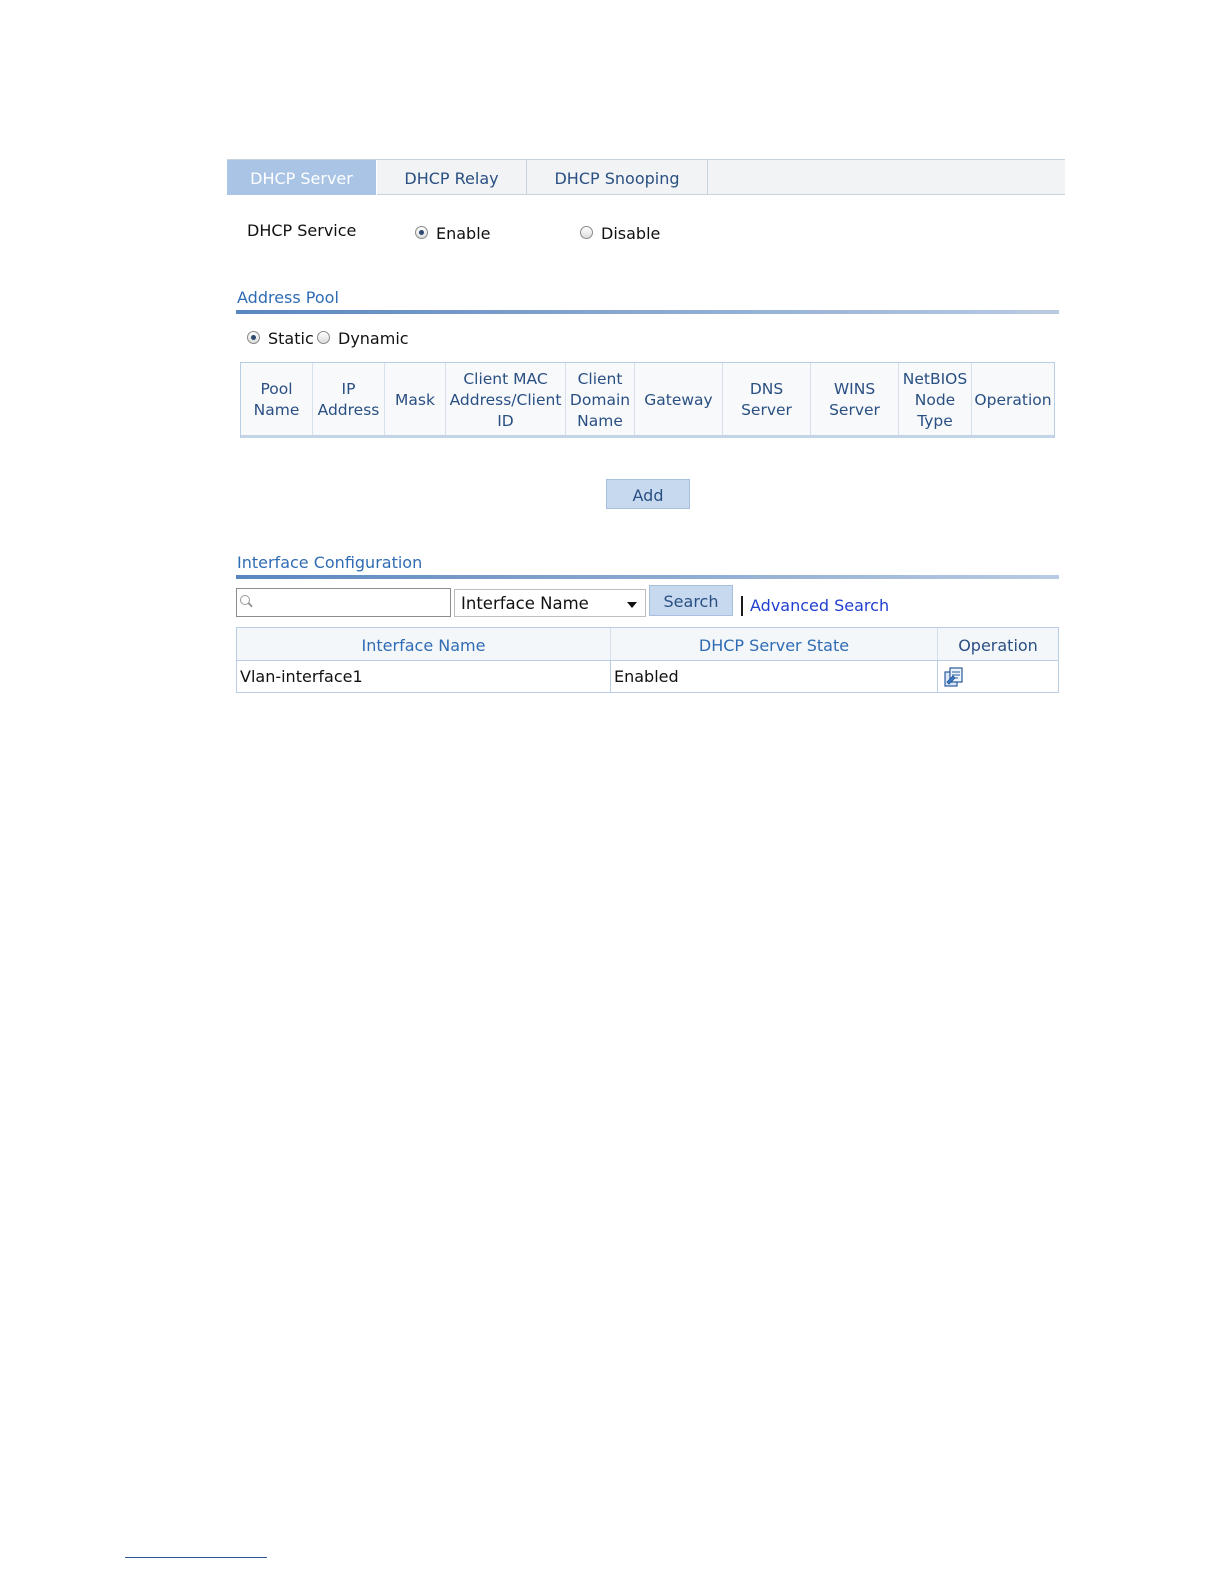 The image size is (1224, 1584). I want to click on tab-dhcp-server: DHCP Server, so click(302, 177).